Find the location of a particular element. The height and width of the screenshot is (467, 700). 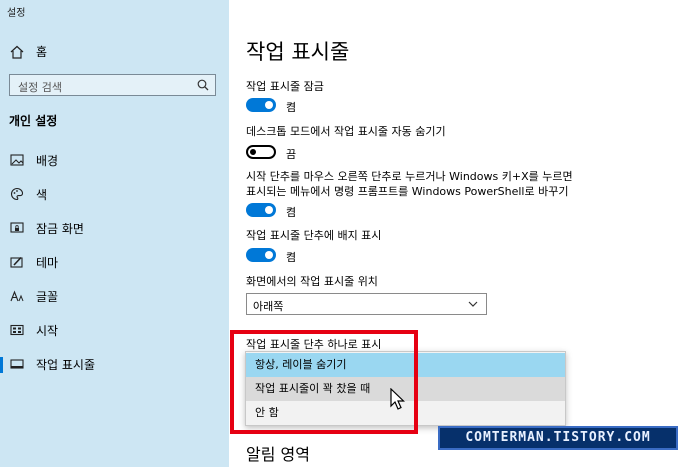

lock-screen-icon is located at coordinates (17, 227).